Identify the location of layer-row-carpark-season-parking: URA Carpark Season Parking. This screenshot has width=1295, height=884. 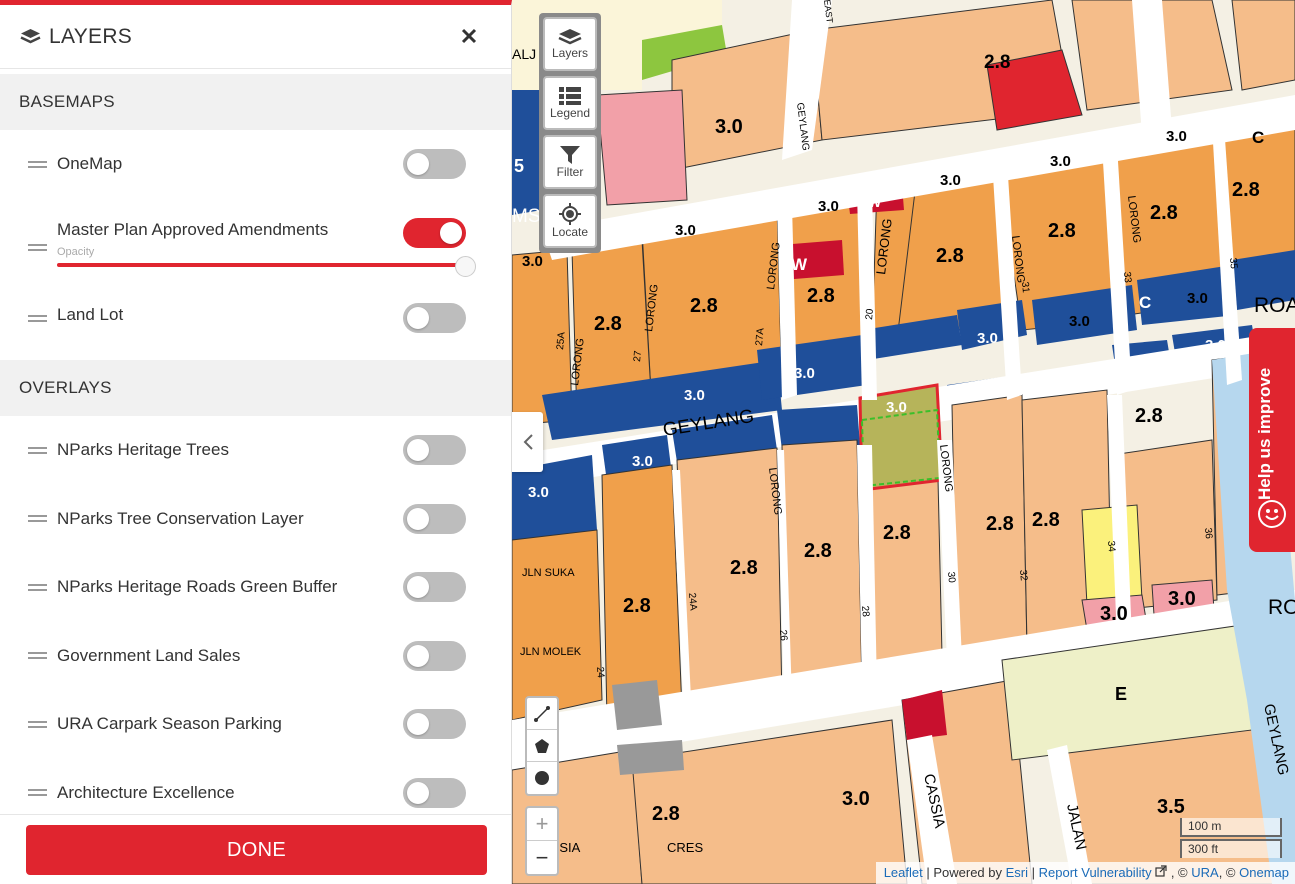
(255, 724).